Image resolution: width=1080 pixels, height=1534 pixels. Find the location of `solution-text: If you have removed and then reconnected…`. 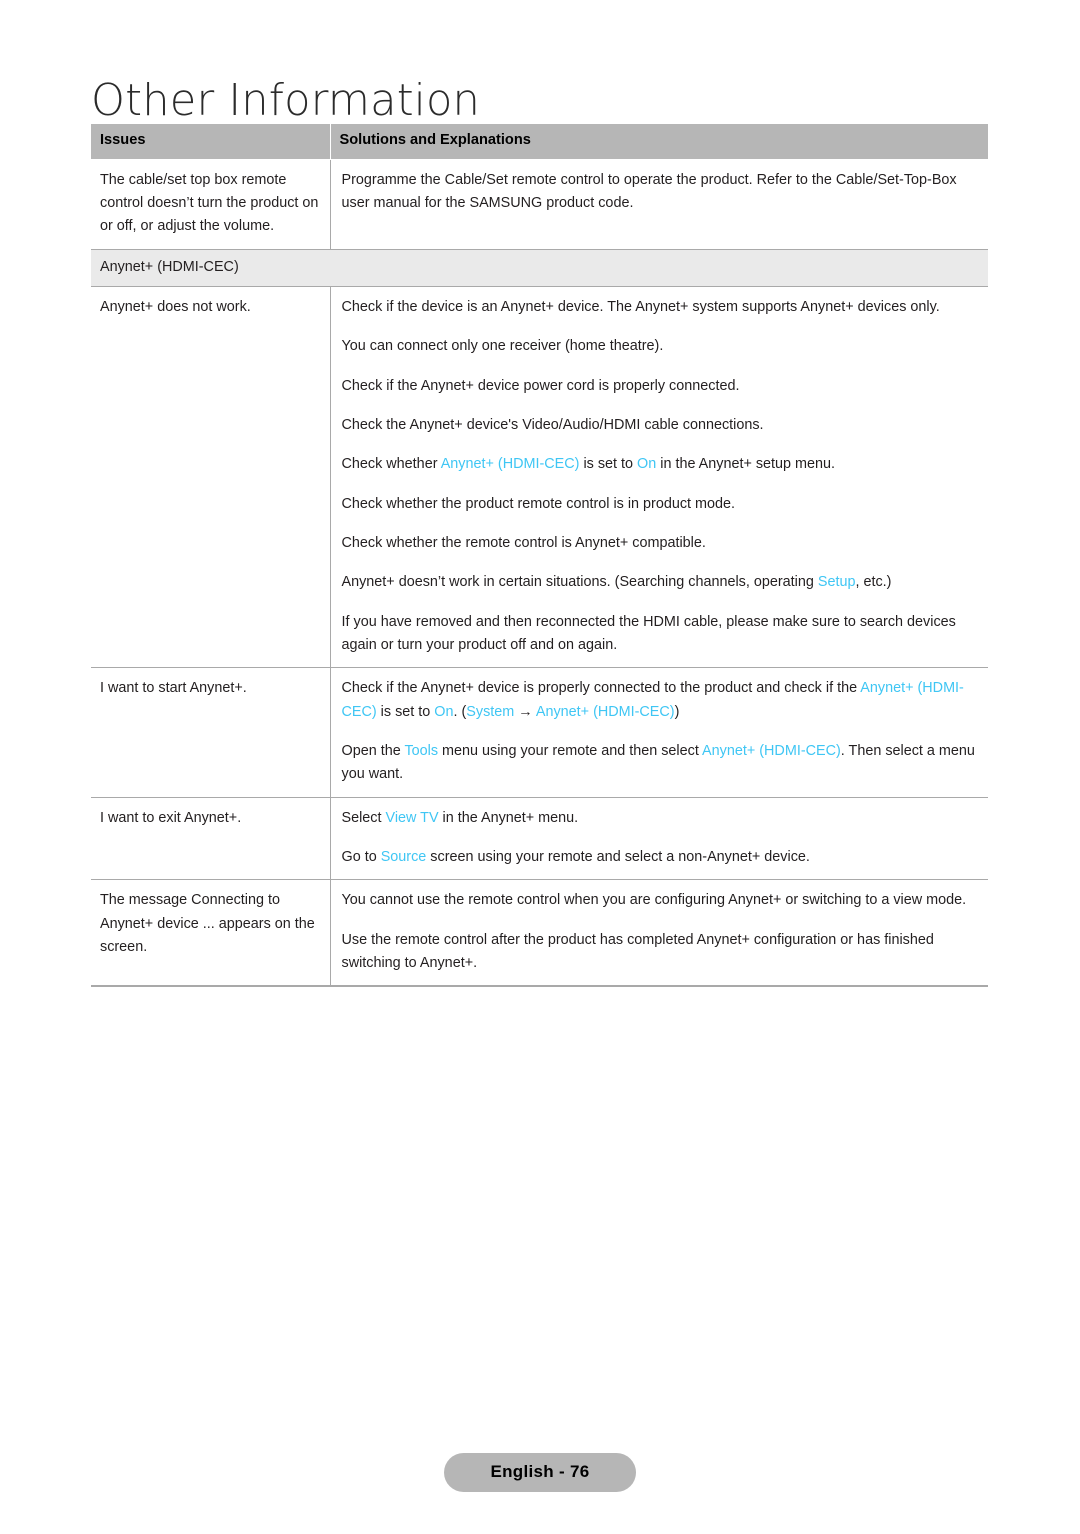

solution-text: If you have removed and then reconnected… is located at coordinates (648, 633).